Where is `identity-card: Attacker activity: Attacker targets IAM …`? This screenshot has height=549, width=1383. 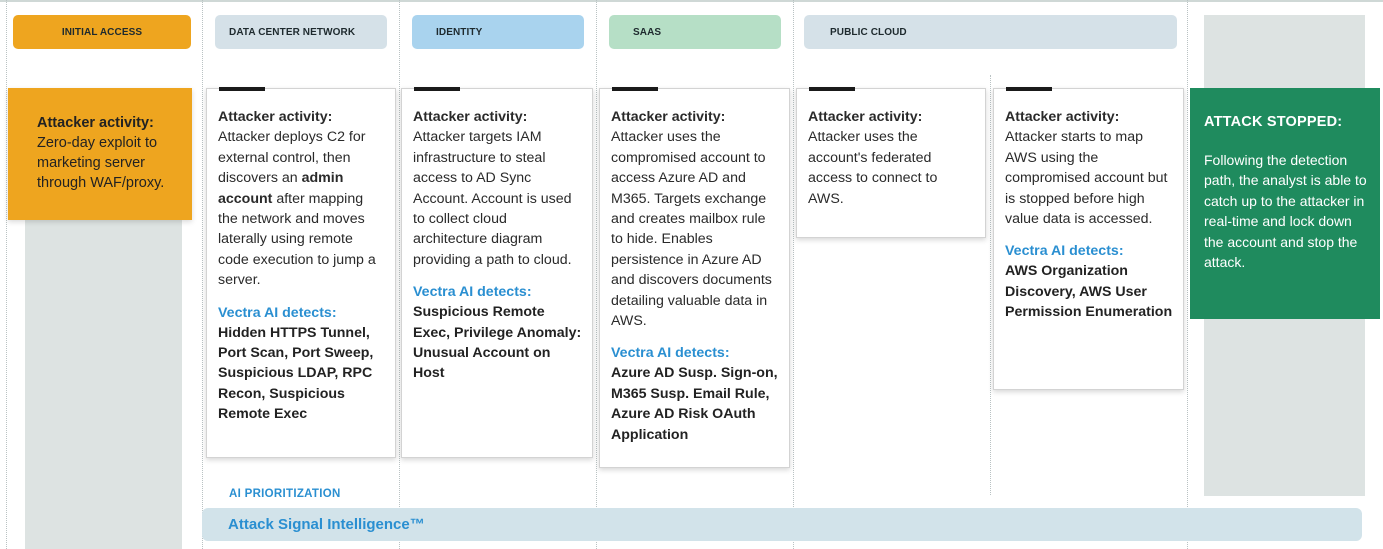 identity-card: Attacker activity: Attacker targets IAM … is located at coordinates (497, 272).